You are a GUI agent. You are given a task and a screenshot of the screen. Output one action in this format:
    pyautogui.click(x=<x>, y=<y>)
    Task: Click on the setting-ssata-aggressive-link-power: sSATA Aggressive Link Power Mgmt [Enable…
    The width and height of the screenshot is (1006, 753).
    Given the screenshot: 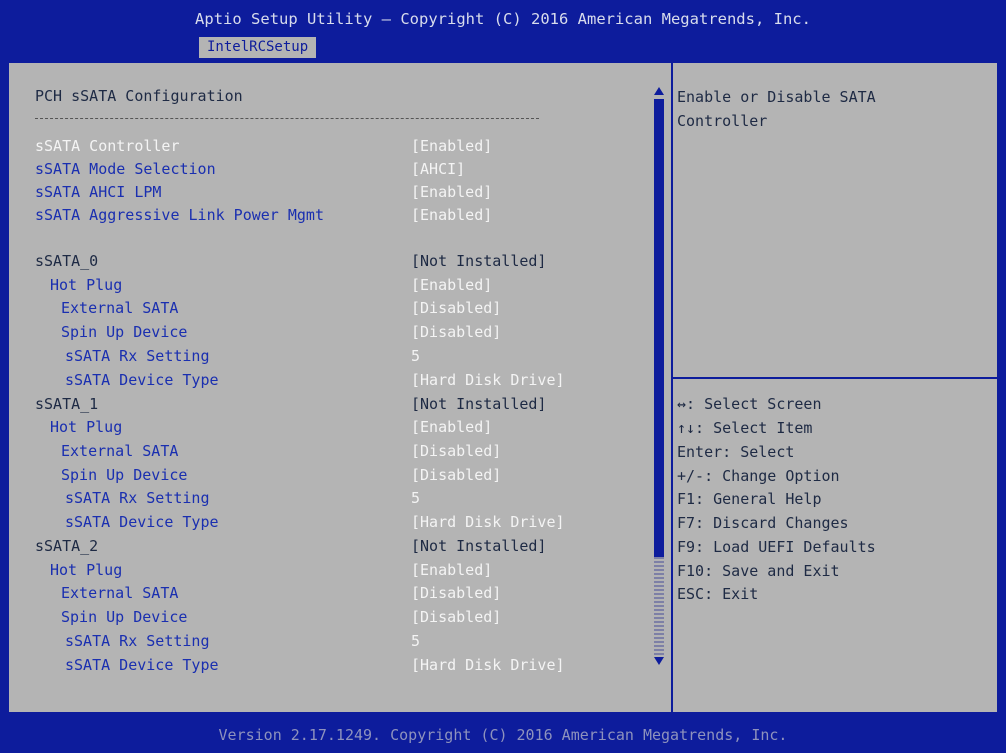 What is the action you would take?
    pyautogui.click(x=335, y=215)
    